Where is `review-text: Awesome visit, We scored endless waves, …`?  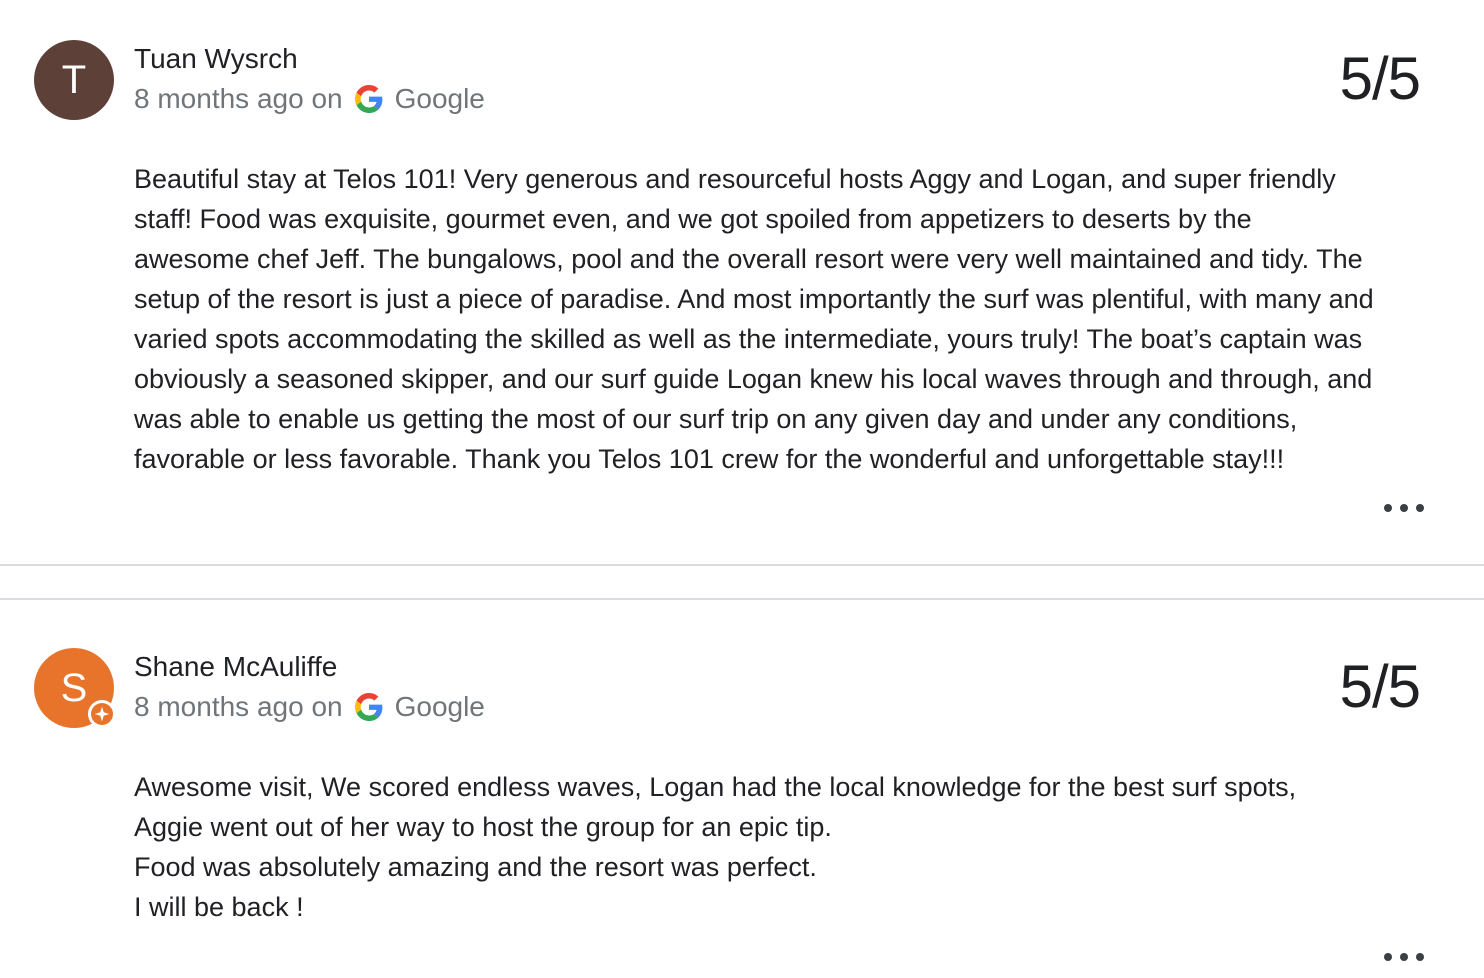 review-text: Awesome visit, We scored endless waves, … is located at coordinates (715, 847).